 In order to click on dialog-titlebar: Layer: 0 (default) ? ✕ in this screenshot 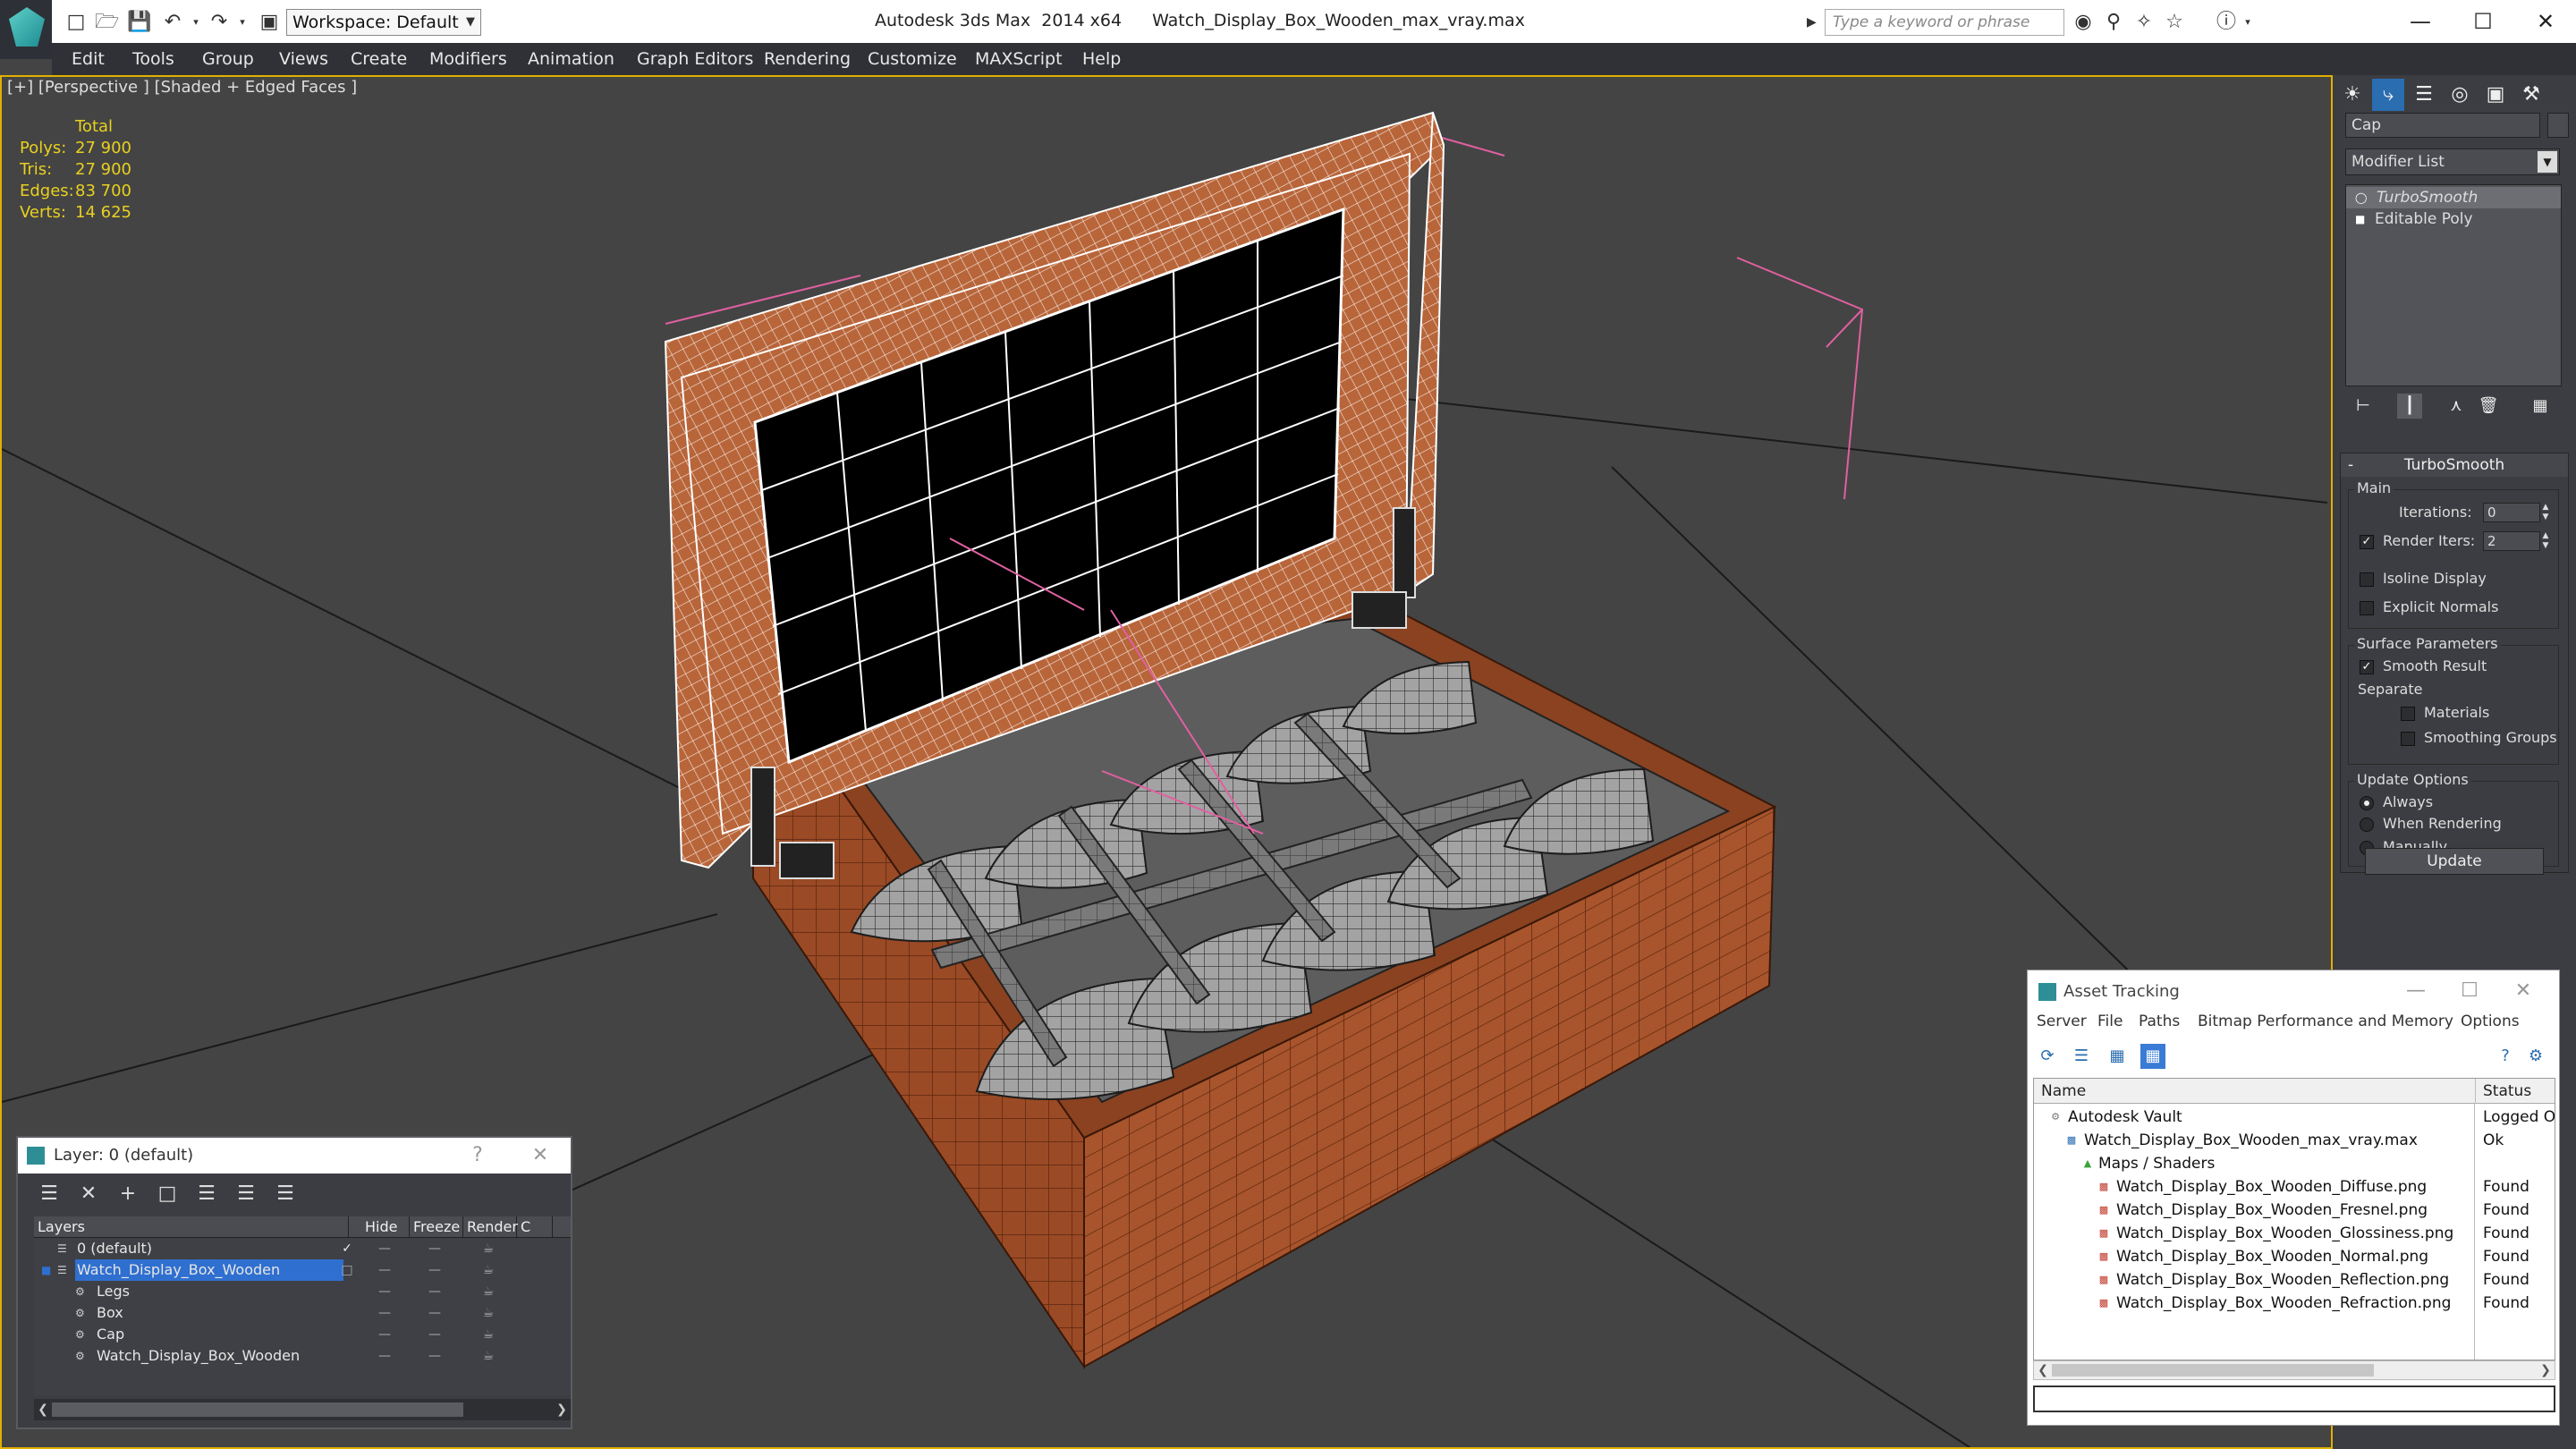, I will do `click(294, 1156)`.